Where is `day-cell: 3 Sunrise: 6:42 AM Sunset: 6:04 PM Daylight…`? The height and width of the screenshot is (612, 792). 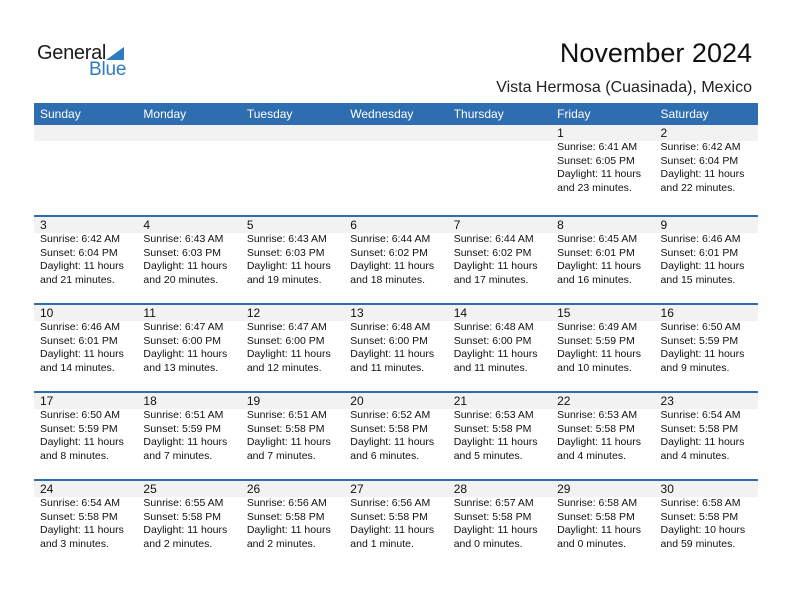 day-cell: 3 Sunrise: 6:42 AM Sunset: 6:04 PM Daylight… is located at coordinates (85, 252).